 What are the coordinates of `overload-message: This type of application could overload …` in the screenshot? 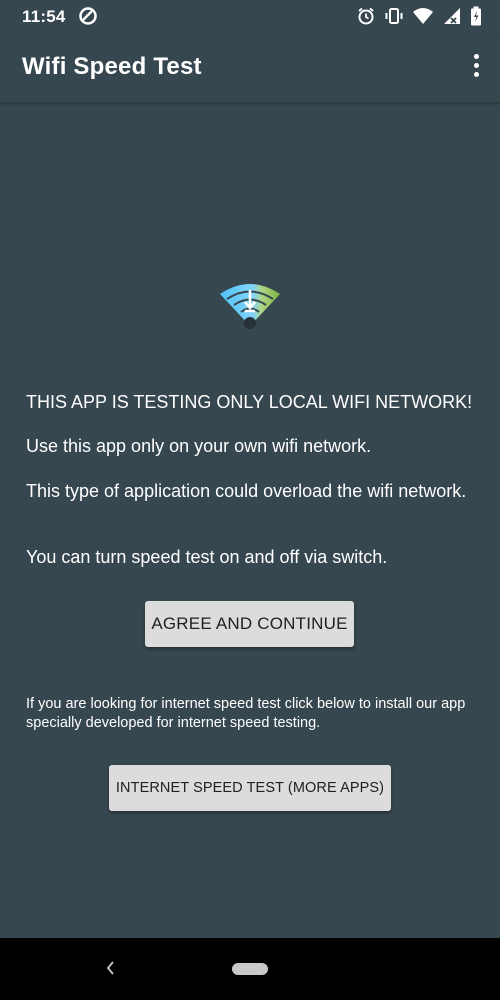 It's located at (246, 491).